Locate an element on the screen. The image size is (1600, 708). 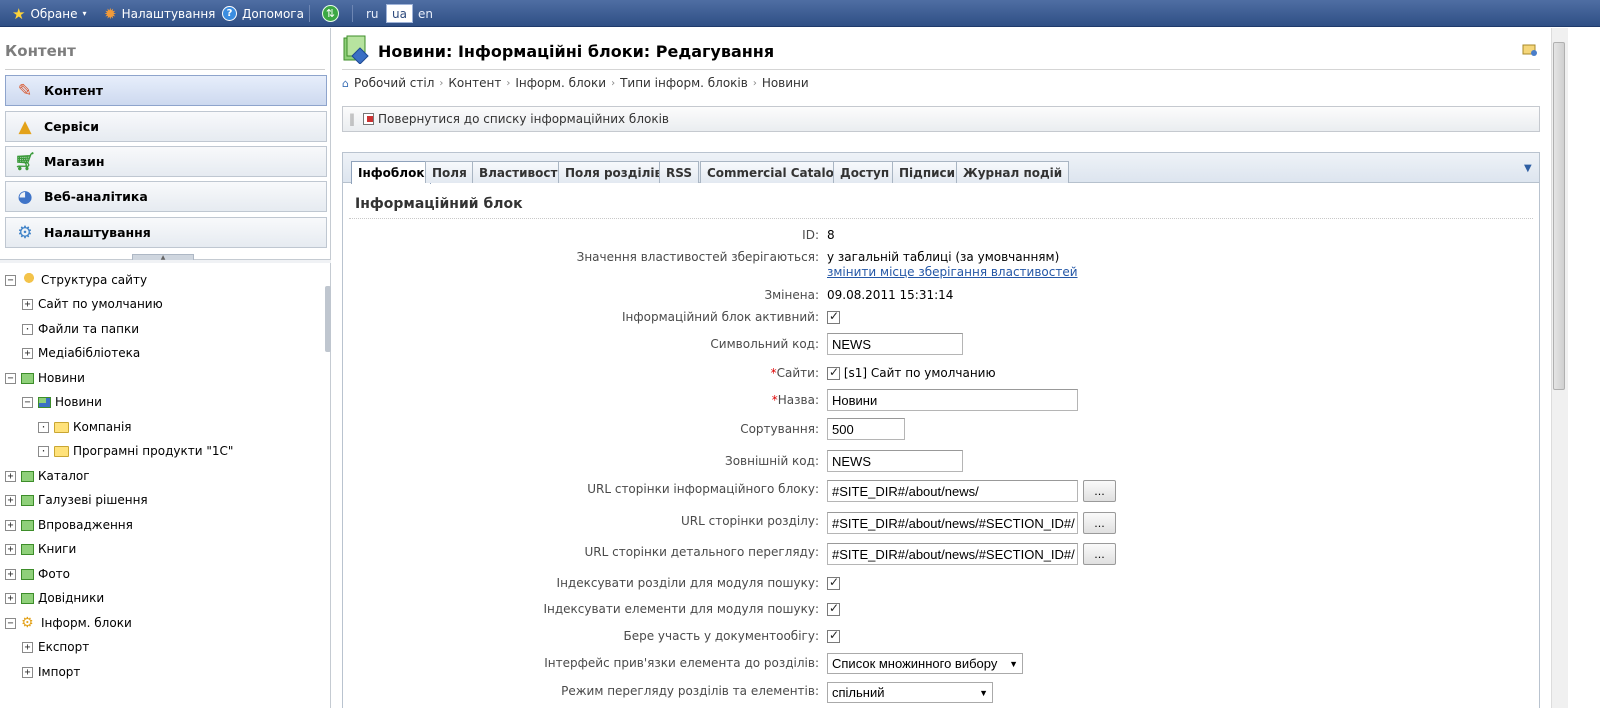
menu-analytics: ◕ Веб-аналітика is located at coordinates (166, 196).